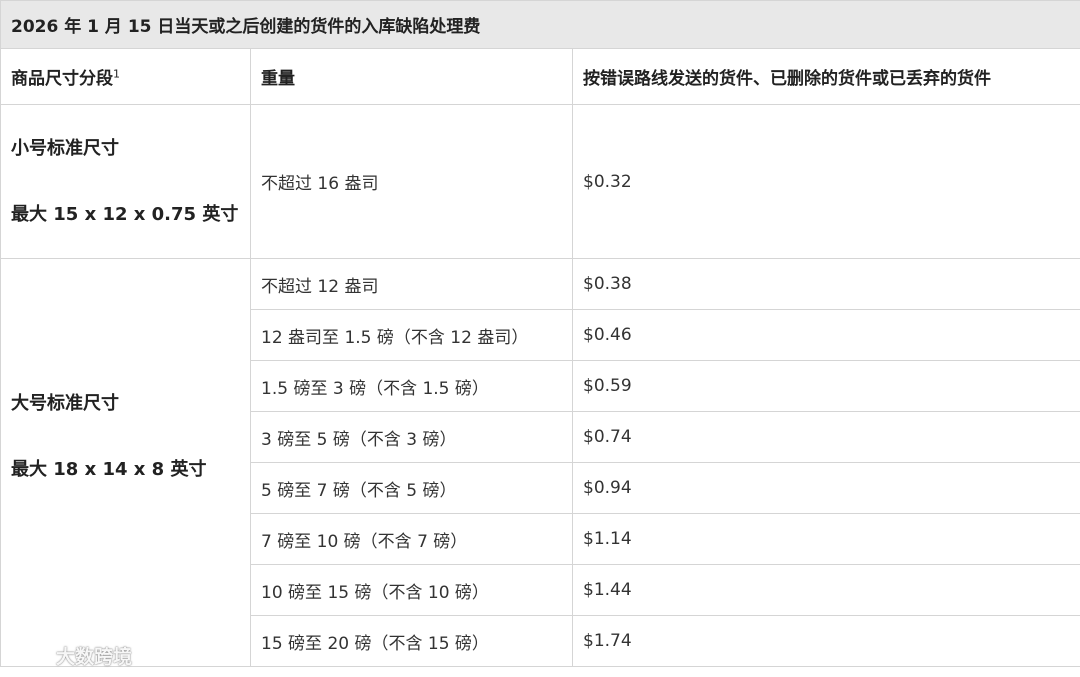 This screenshot has height=677, width=1080. I want to click on tier-dimensions: 最大 18 x 14 x 8 英寸, so click(109, 469).